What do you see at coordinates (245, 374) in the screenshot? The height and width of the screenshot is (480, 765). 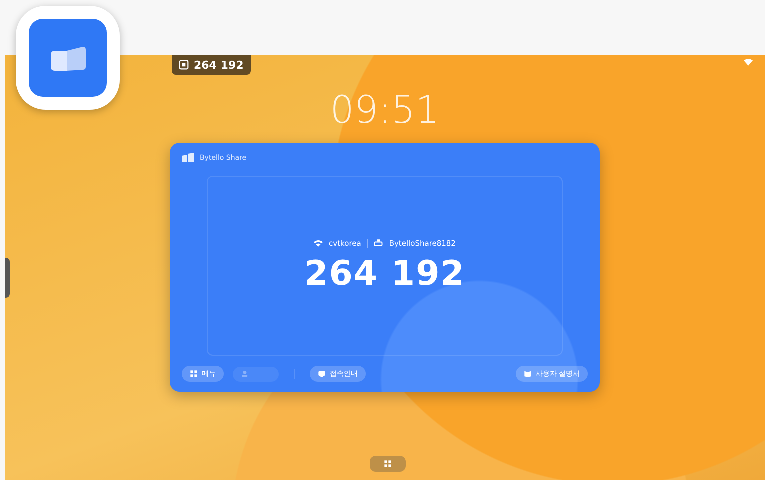 I see `person-icon` at bounding box center [245, 374].